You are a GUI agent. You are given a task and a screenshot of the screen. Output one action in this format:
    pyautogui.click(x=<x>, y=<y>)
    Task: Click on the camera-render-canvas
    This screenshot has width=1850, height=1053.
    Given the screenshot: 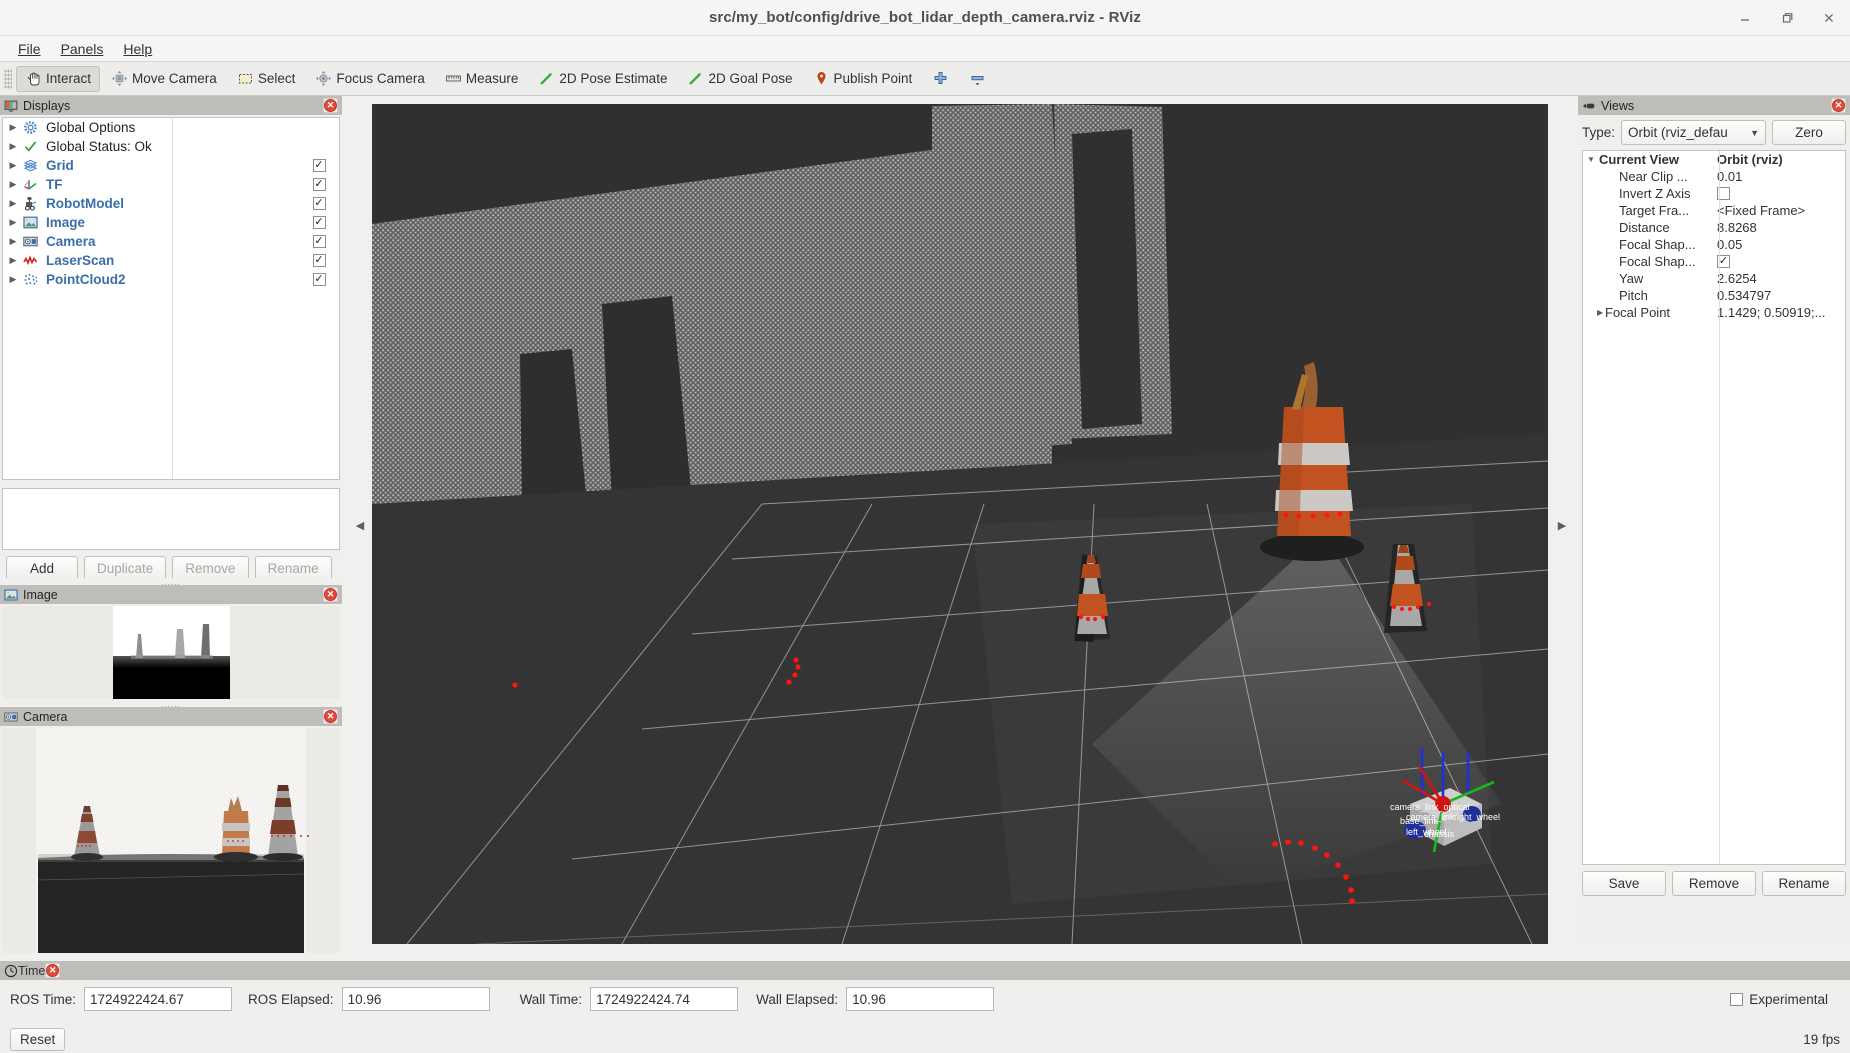 What is the action you would take?
    pyautogui.click(x=171, y=840)
    